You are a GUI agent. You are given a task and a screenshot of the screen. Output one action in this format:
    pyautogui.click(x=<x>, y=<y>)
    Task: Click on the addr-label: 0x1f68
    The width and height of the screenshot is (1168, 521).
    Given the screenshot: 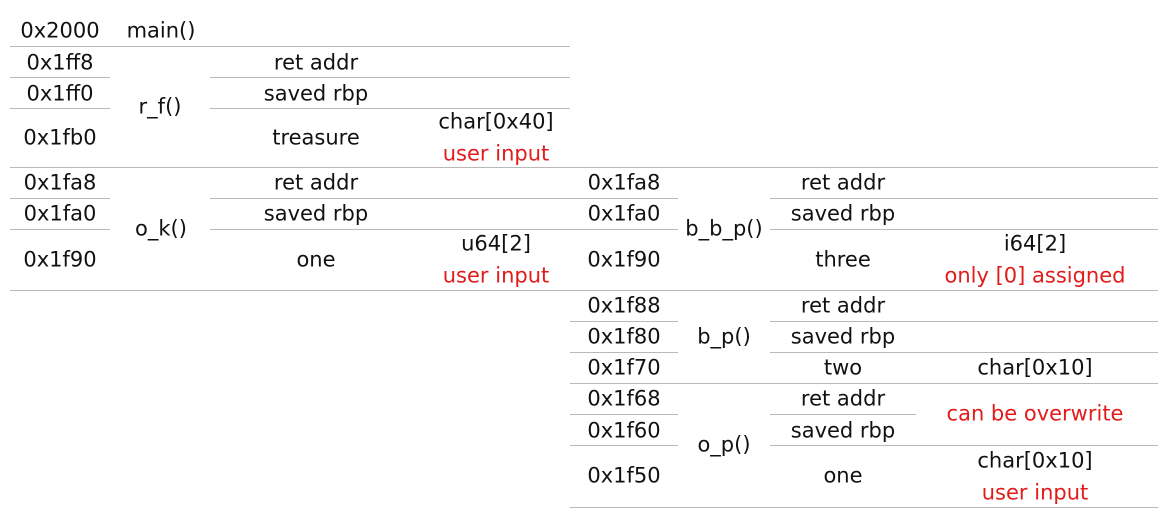 What is the action you would take?
    pyautogui.click(x=624, y=398)
    